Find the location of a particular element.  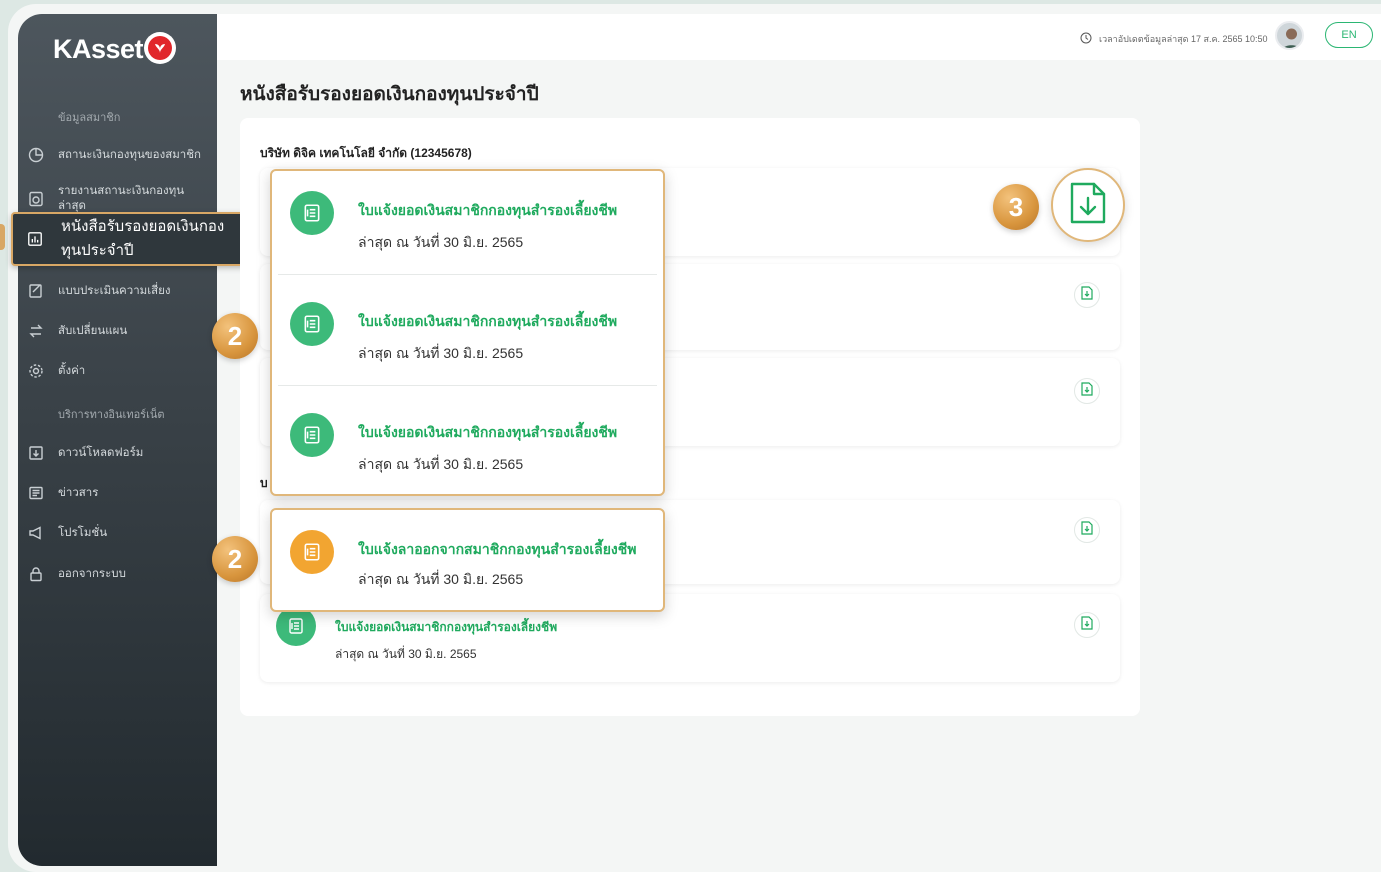

sidebar-item-label: โปรโมชั่น is located at coordinates (83, 532).